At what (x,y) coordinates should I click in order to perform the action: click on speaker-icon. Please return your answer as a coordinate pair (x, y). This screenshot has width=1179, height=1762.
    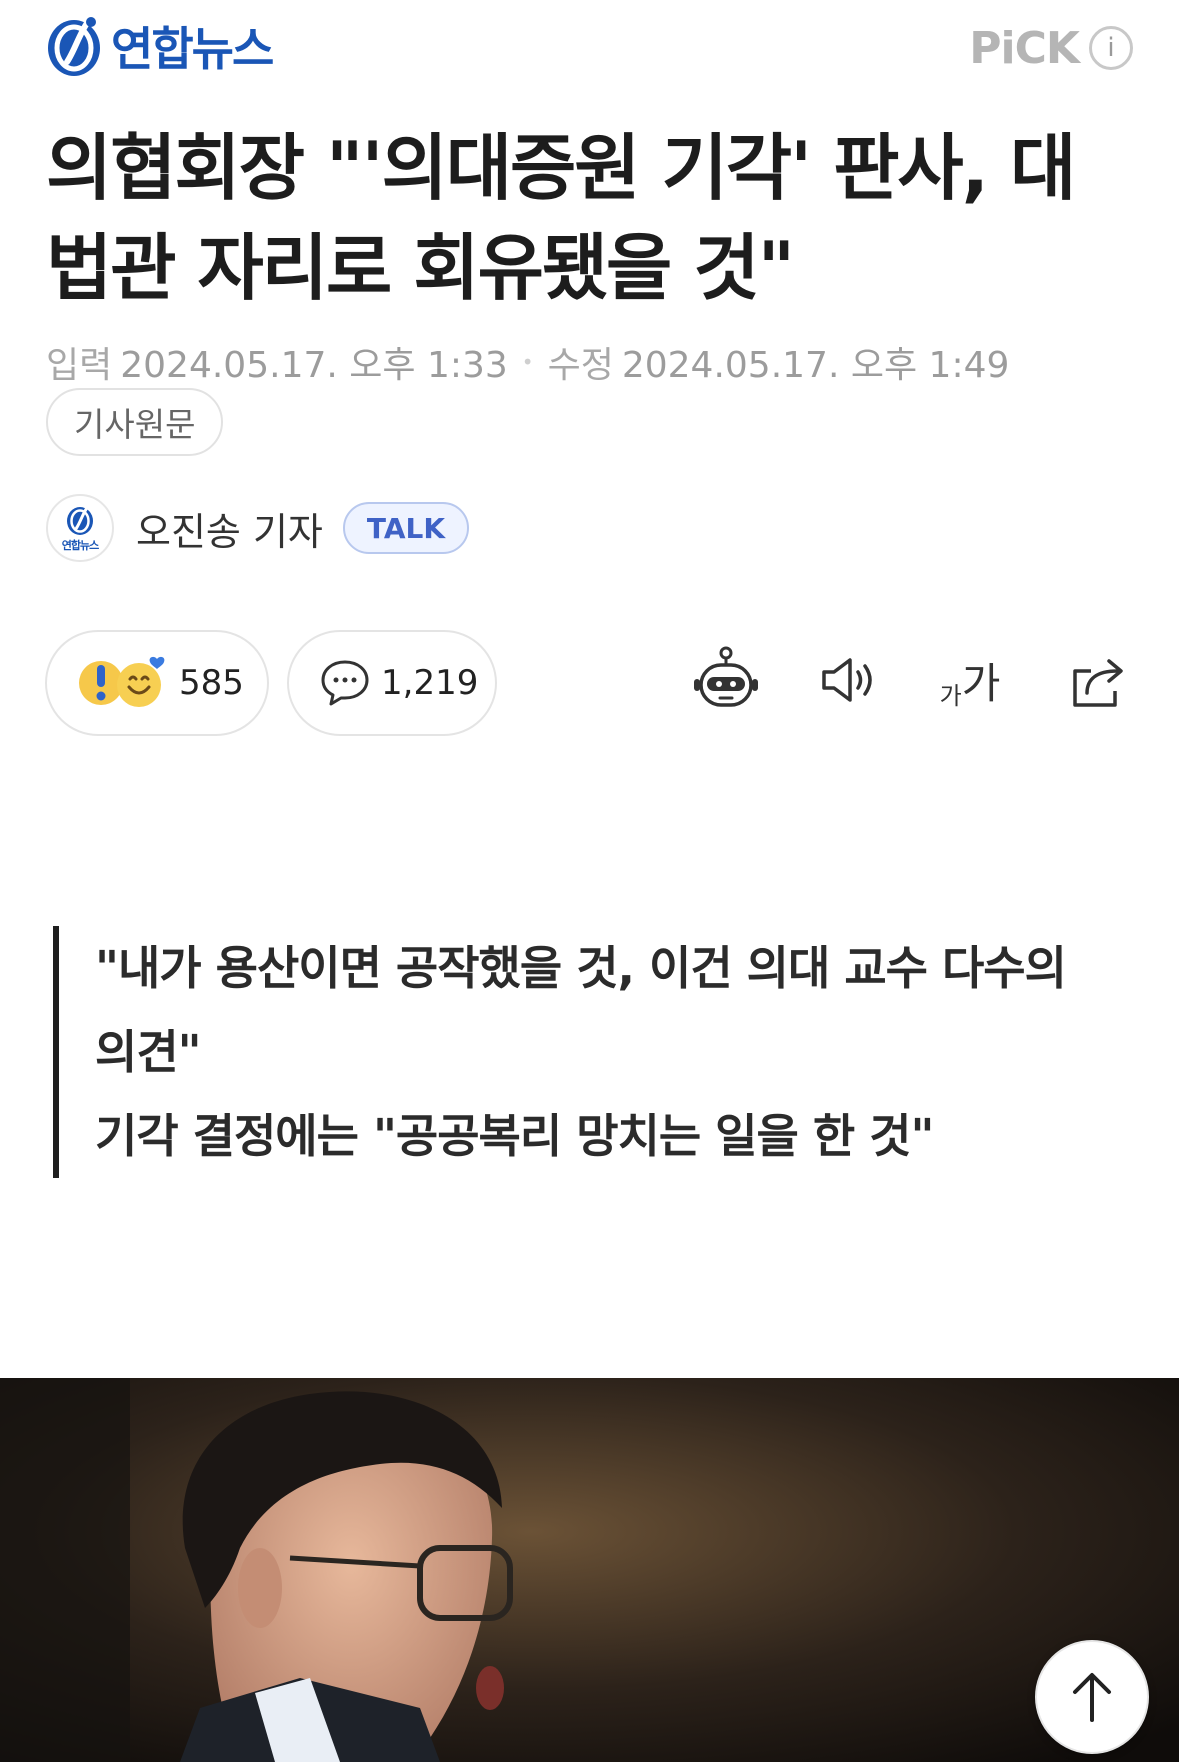
    Looking at the image, I should click on (847, 680).